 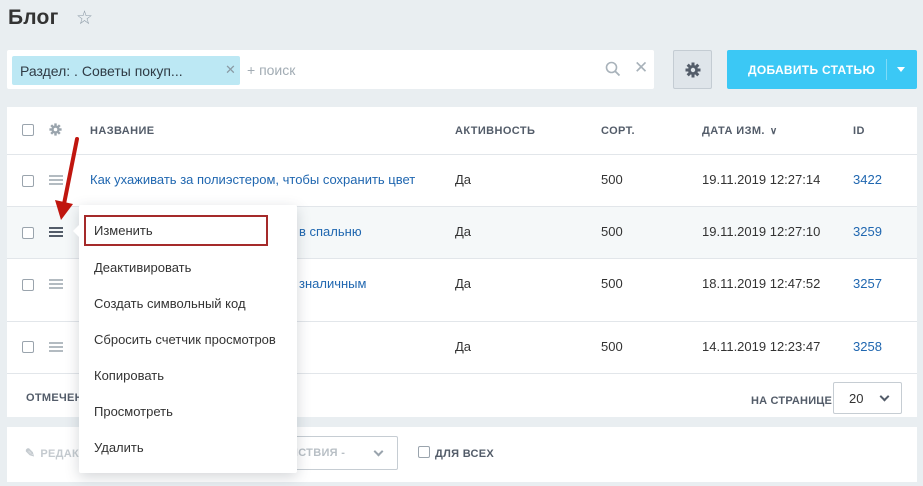 What do you see at coordinates (859, 131) in the screenshot?
I see `column-header-id: ID` at bounding box center [859, 131].